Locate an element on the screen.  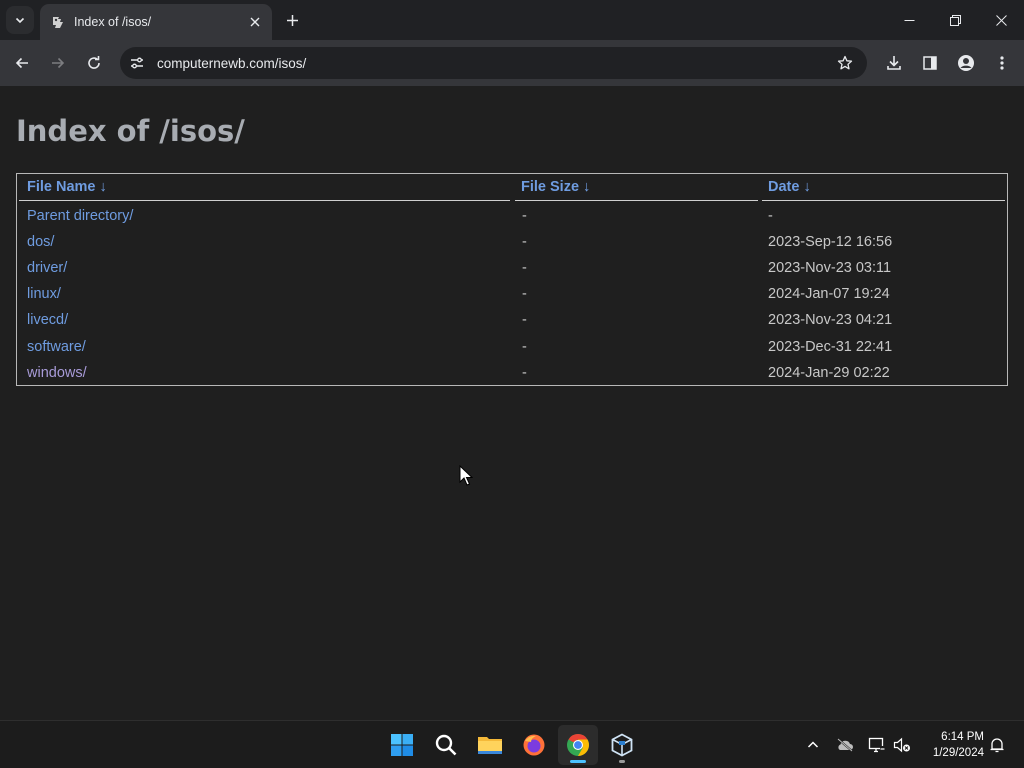
browser-tab-active: Index of /isos/ is located at coordinates (156, 22).